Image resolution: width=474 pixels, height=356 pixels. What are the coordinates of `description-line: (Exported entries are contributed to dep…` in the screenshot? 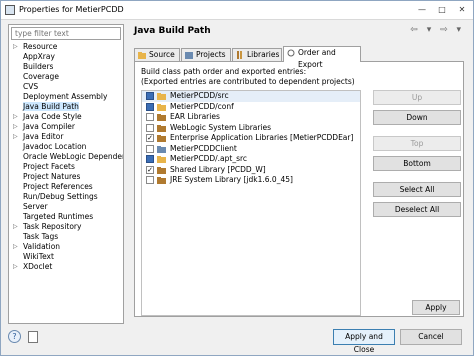 It's located at (248, 81).